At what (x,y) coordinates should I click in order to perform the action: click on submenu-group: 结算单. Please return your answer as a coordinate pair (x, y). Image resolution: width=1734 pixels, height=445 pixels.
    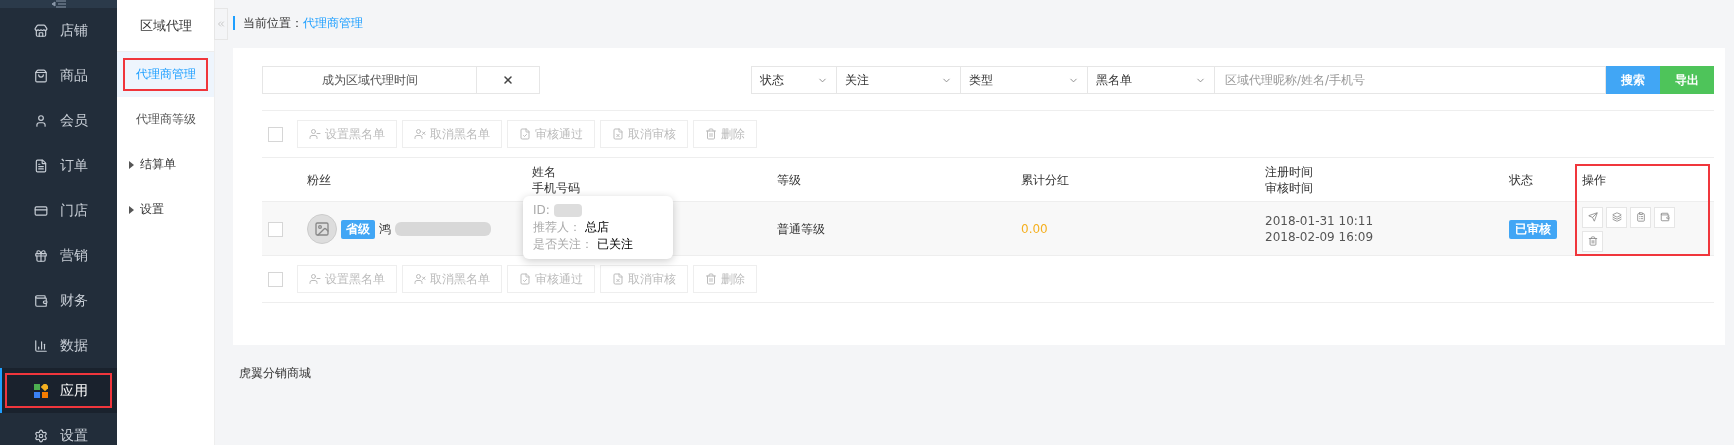
    Looking at the image, I should click on (165, 164).